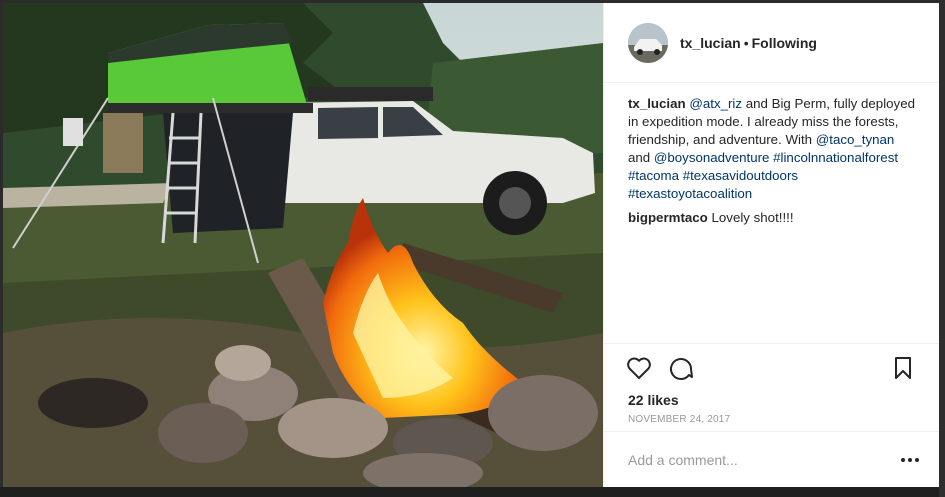  Describe the element at coordinates (784, 43) in the screenshot. I see `following-button: Following` at that location.